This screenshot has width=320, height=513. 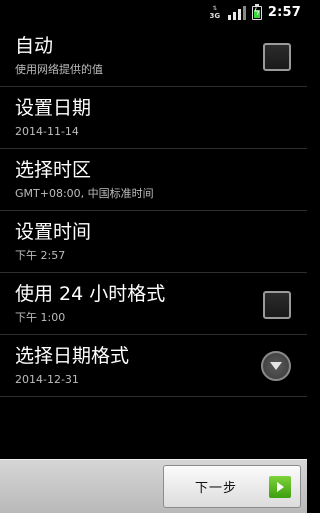 I want to click on next-button: 下一步, so click(x=232, y=486).